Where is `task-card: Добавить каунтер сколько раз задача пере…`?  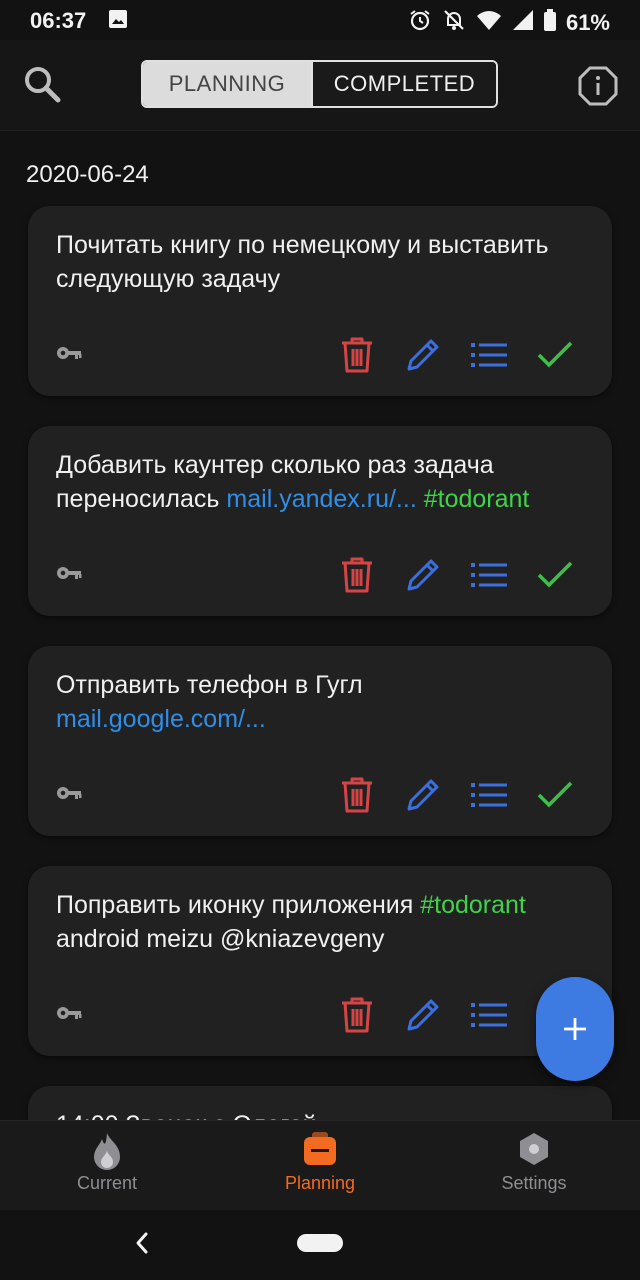 task-card: Добавить каунтер сколько раз задача пере… is located at coordinates (320, 521).